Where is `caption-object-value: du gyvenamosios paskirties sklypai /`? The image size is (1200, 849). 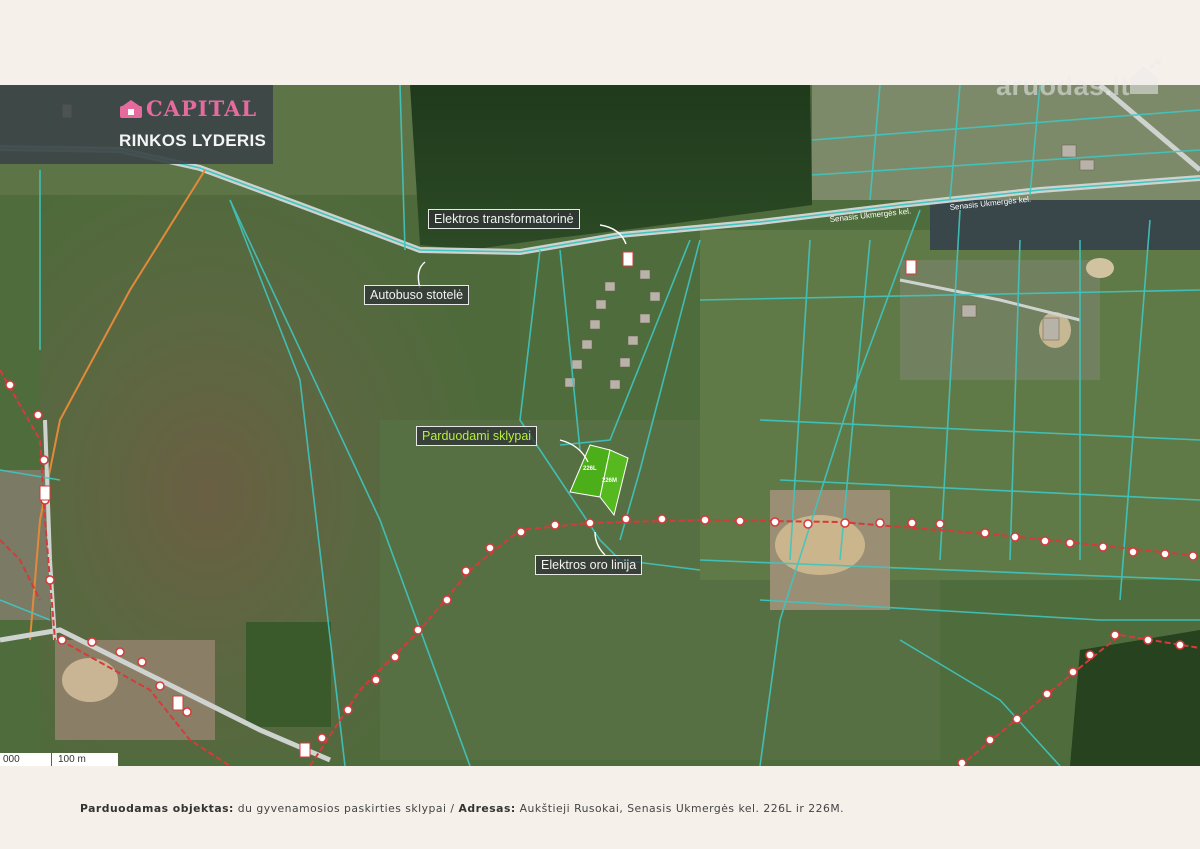
caption-object-value: du gyvenamosios paskirties sklypai / is located at coordinates (346, 808).